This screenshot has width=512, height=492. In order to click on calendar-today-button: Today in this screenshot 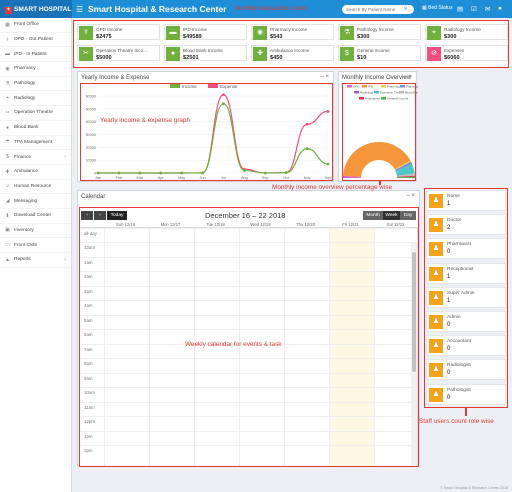, I will do `click(117, 215)`.